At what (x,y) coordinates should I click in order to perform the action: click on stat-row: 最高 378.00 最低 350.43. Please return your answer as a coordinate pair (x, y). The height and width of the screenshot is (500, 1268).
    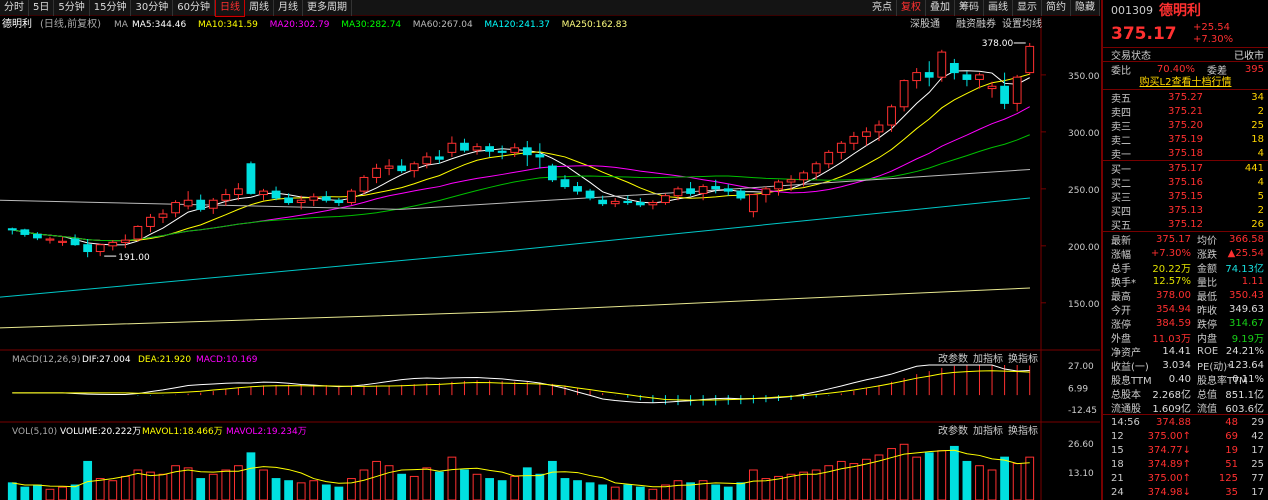
    Looking at the image, I should click on (1185, 295).